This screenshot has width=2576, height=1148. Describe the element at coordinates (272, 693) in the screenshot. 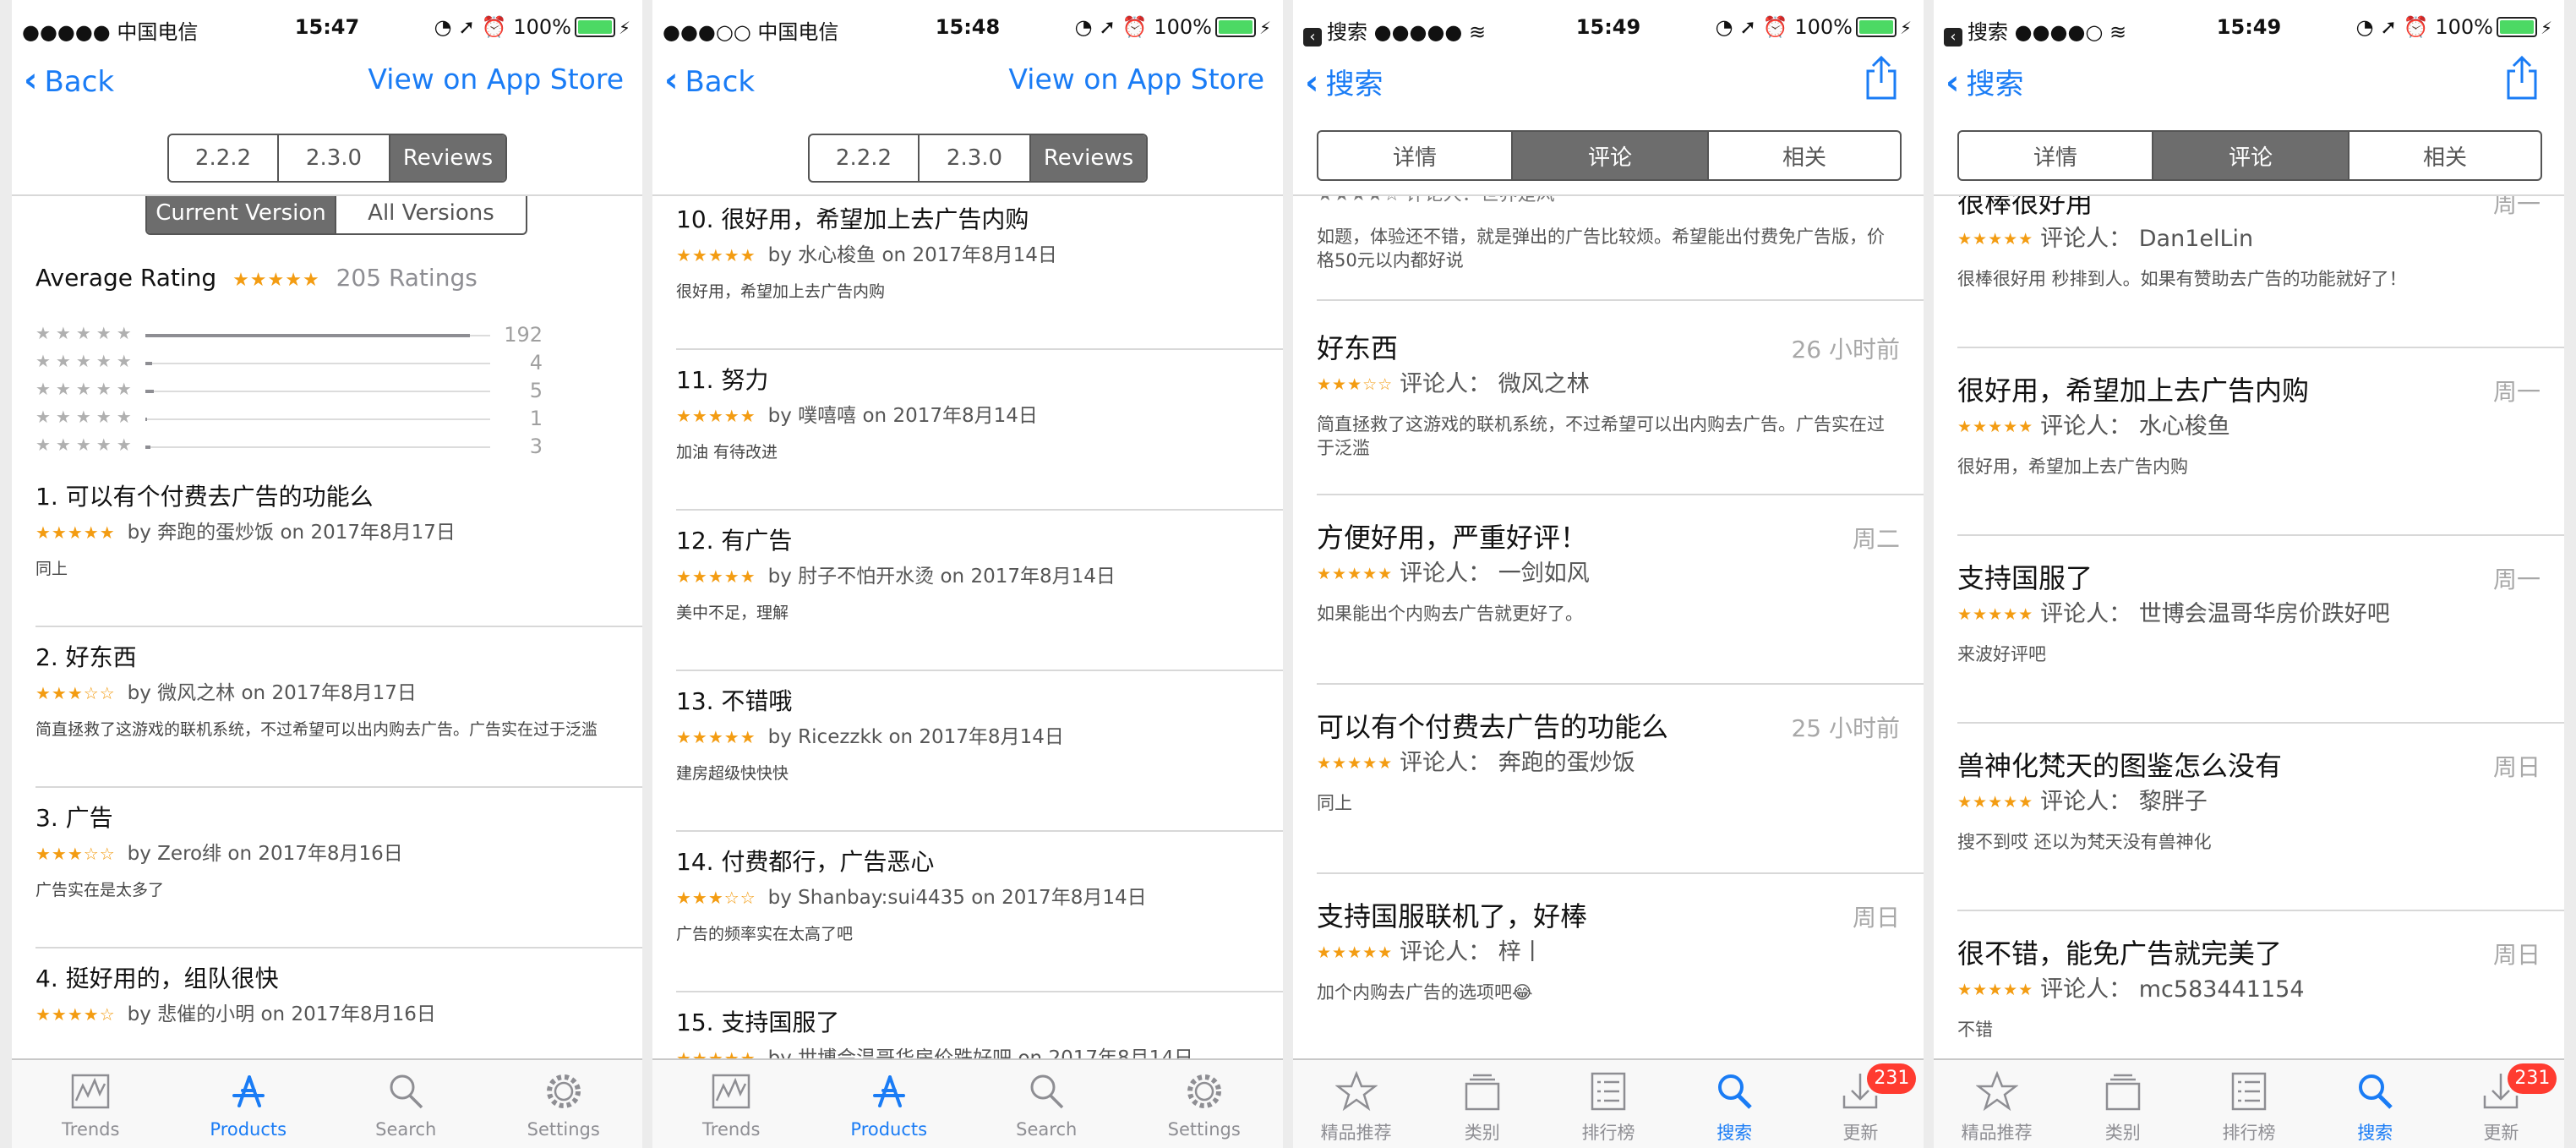

I see `review-author-date: by 微风之林 on 2017年8月17日` at that location.